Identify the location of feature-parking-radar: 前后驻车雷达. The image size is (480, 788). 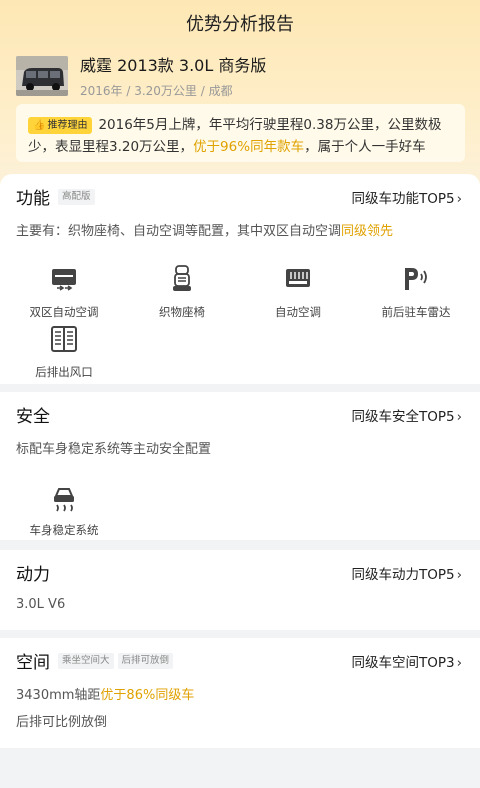
(416, 292).